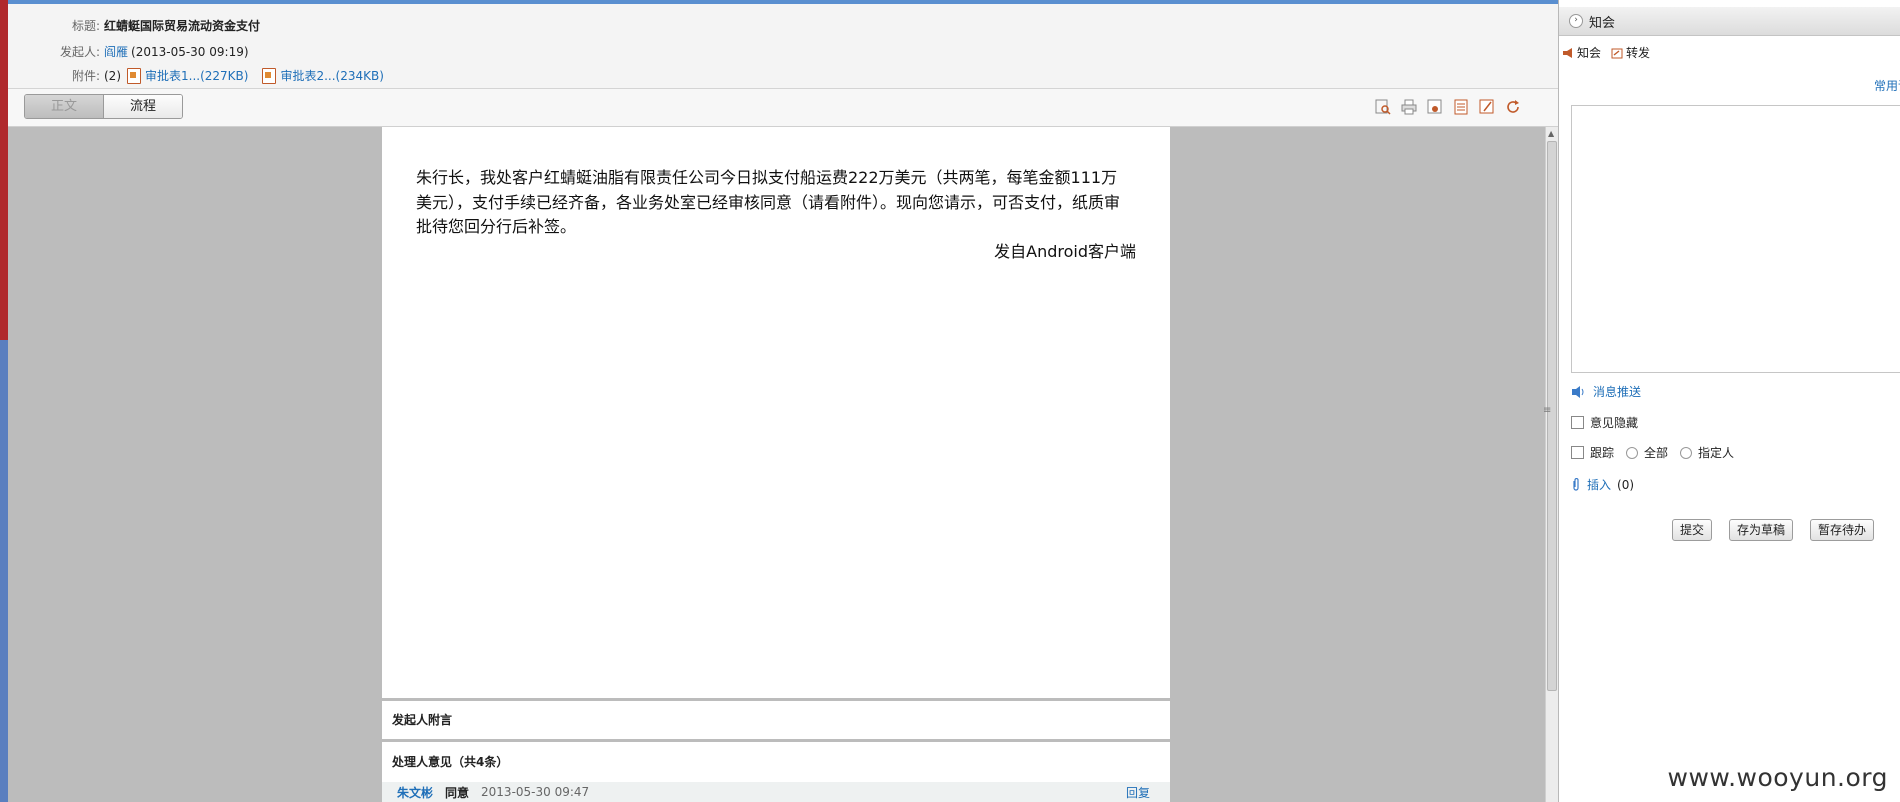 The height and width of the screenshot is (802, 1900). Describe the element at coordinates (1632, 452) in the screenshot. I see `track-all-radio` at that location.